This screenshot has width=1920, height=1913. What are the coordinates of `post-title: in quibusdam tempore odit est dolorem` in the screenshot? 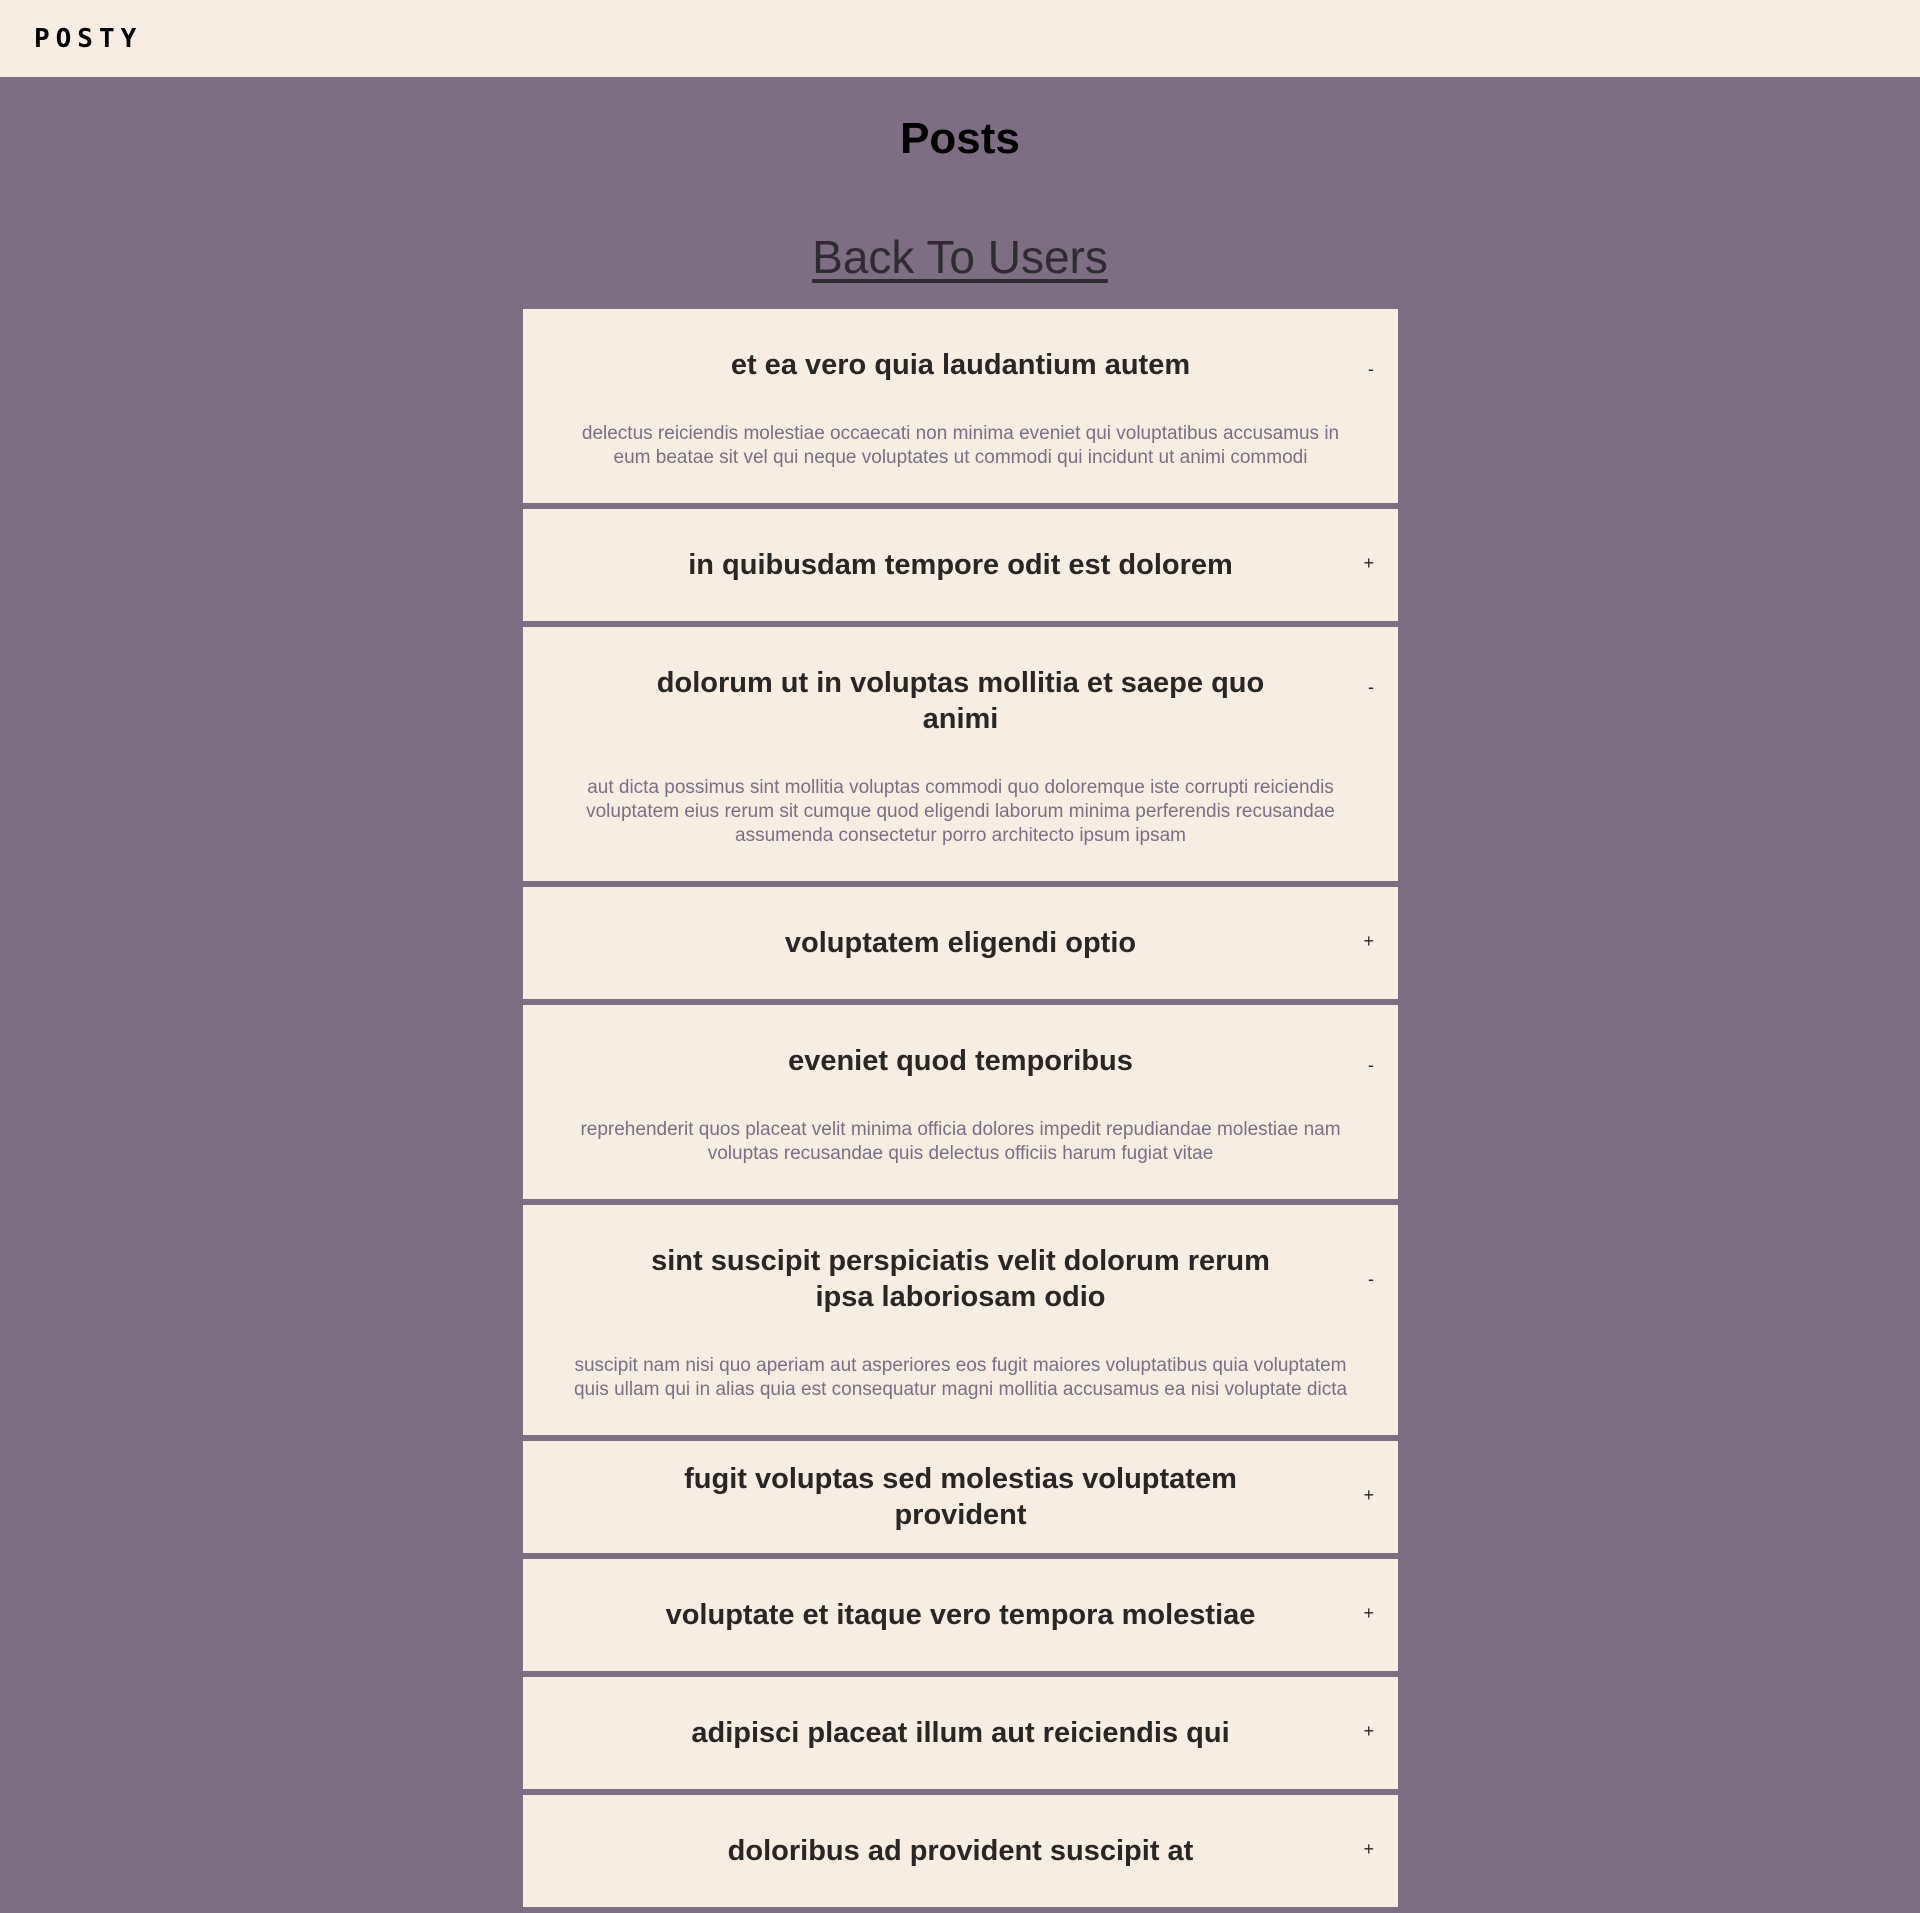 It's located at (960, 565).